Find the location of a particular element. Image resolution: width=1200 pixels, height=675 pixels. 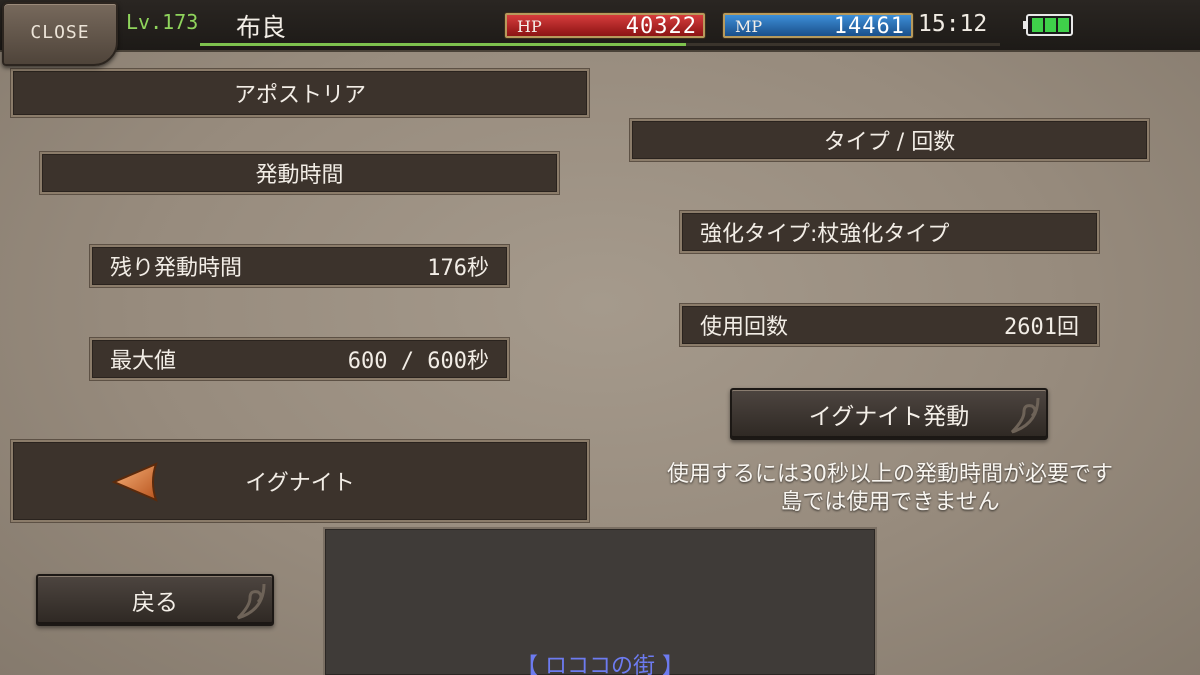

remaining-time-value: 176秒 is located at coordinates (458, 268).